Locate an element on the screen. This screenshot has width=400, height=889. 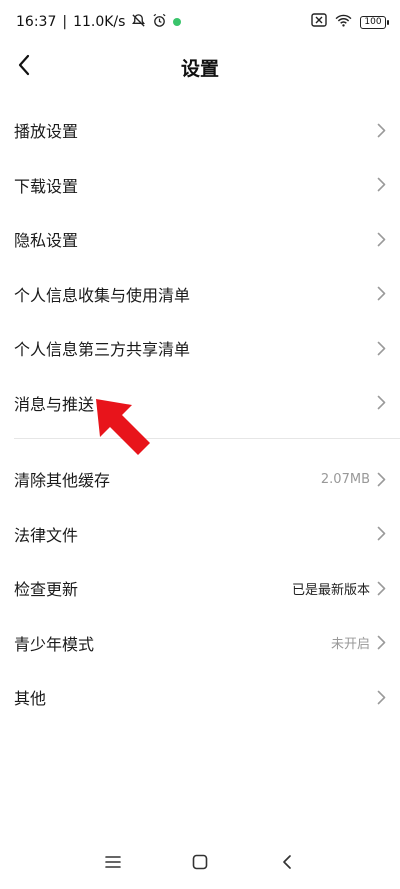
status-bar: 16:37 | 11.0K/s 100 is located at coordinates (200, 22).